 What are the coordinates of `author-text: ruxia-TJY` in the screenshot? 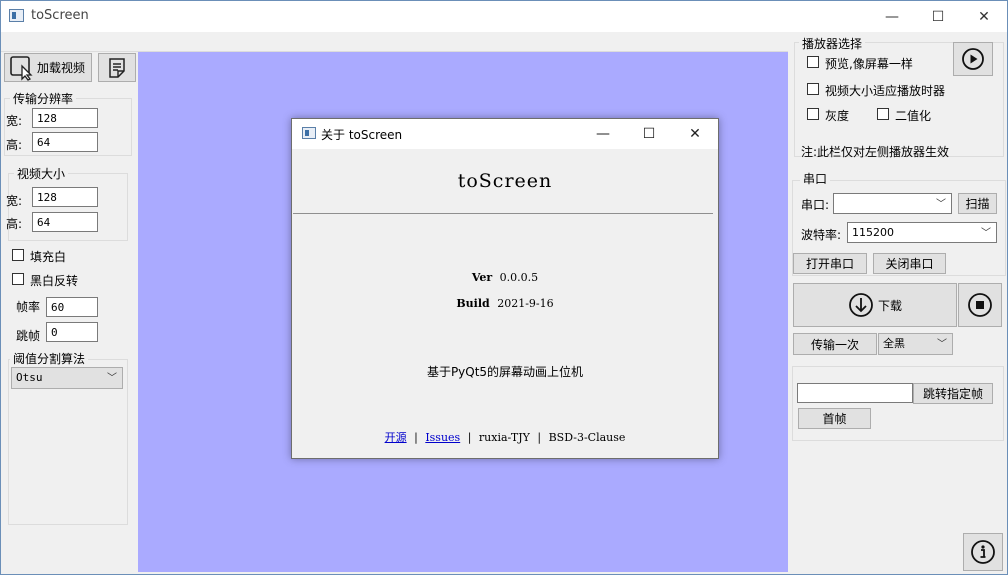 It's located at (504, 437).